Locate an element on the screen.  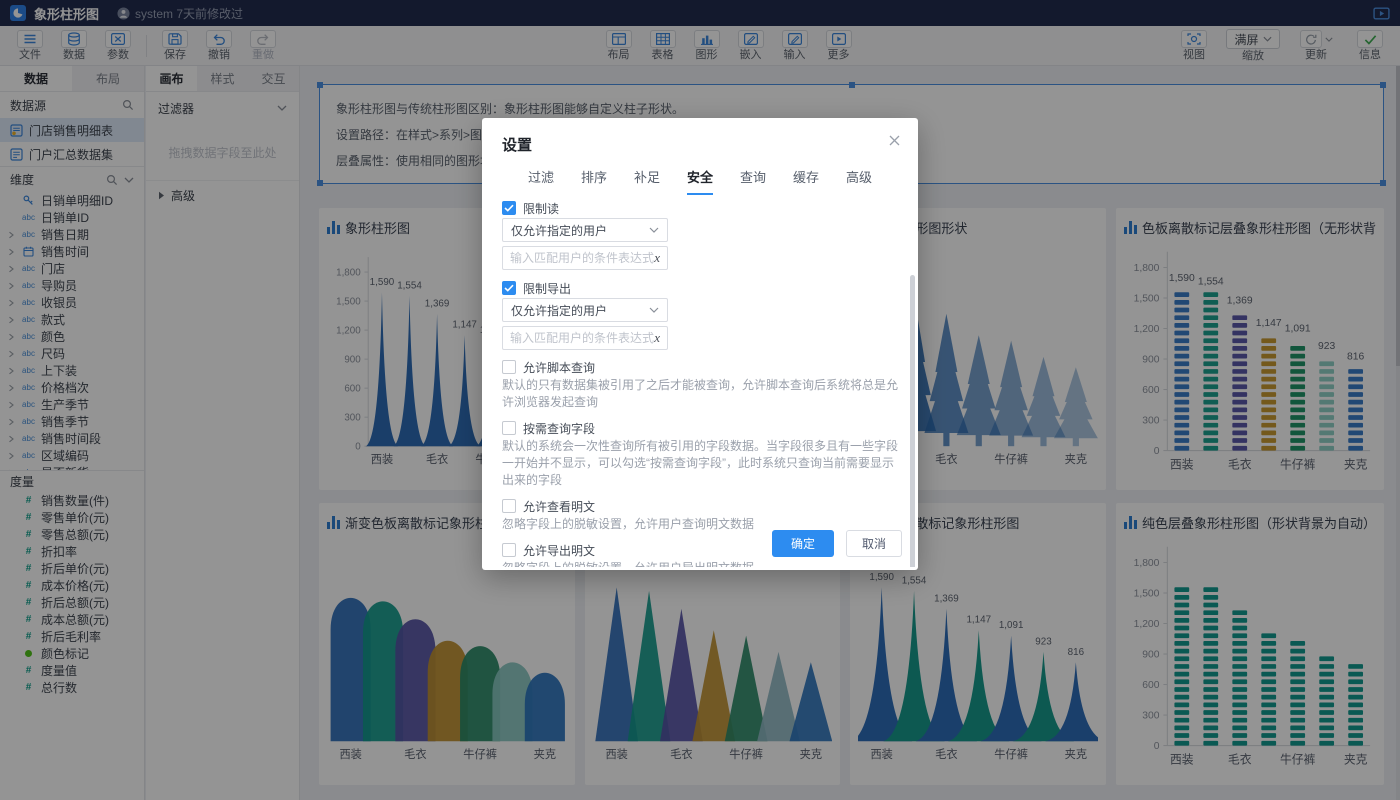
checkbox-label: 限制导出 is located at coordinates (547, 288).